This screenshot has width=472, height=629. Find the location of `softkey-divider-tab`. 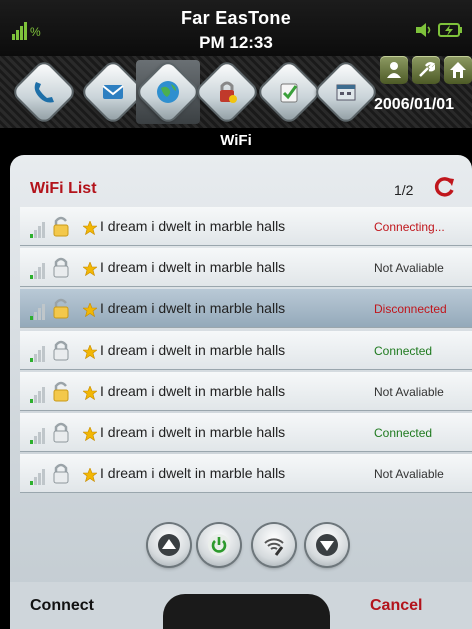

softkey-divider-tab is located at coordinates (246, 611).